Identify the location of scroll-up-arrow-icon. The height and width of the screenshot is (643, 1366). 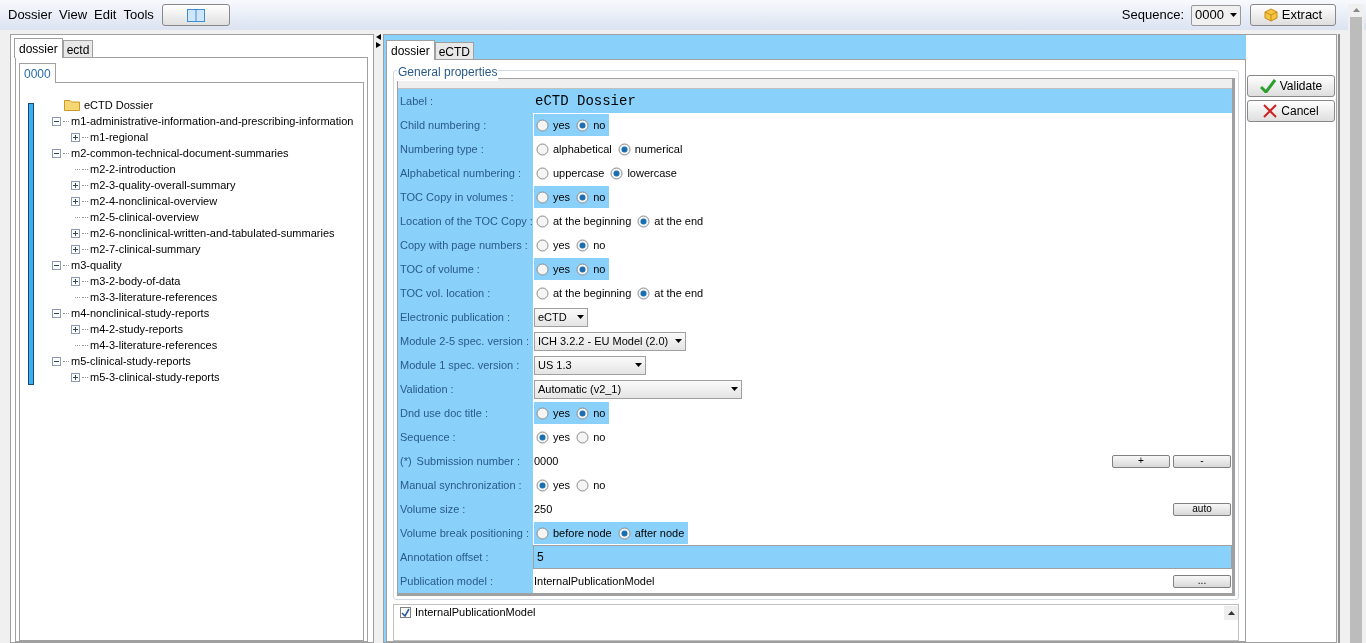
(1356, 10).